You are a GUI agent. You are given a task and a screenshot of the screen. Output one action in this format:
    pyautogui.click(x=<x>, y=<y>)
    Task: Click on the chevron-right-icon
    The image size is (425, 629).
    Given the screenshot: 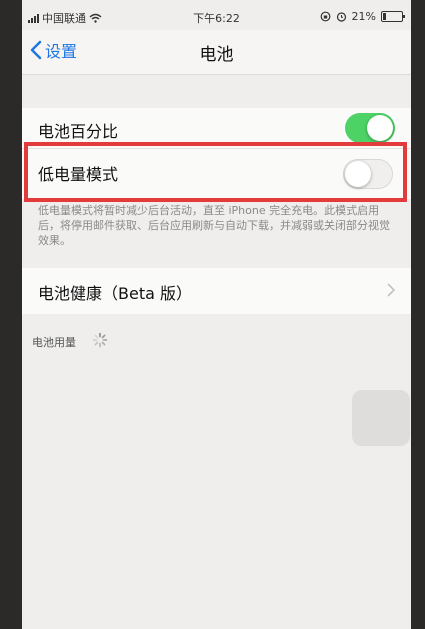 What is the action you would take?
    pyautogui.click(x=391, y=290)
    